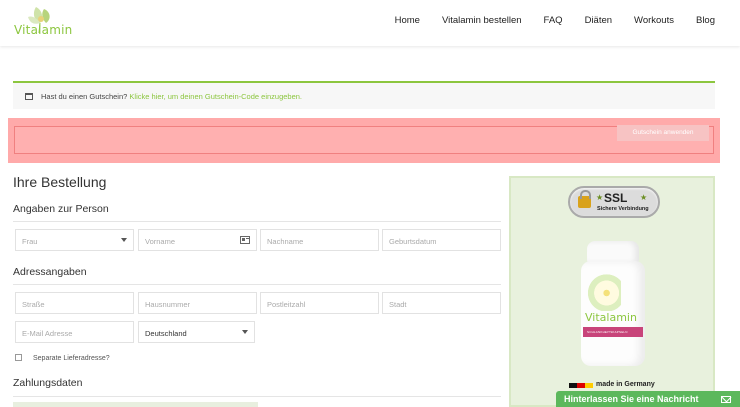 The width and height of the screenshot is (740, 407). I want to click on first-name-placeholder: Vorname, so click(160, 241).